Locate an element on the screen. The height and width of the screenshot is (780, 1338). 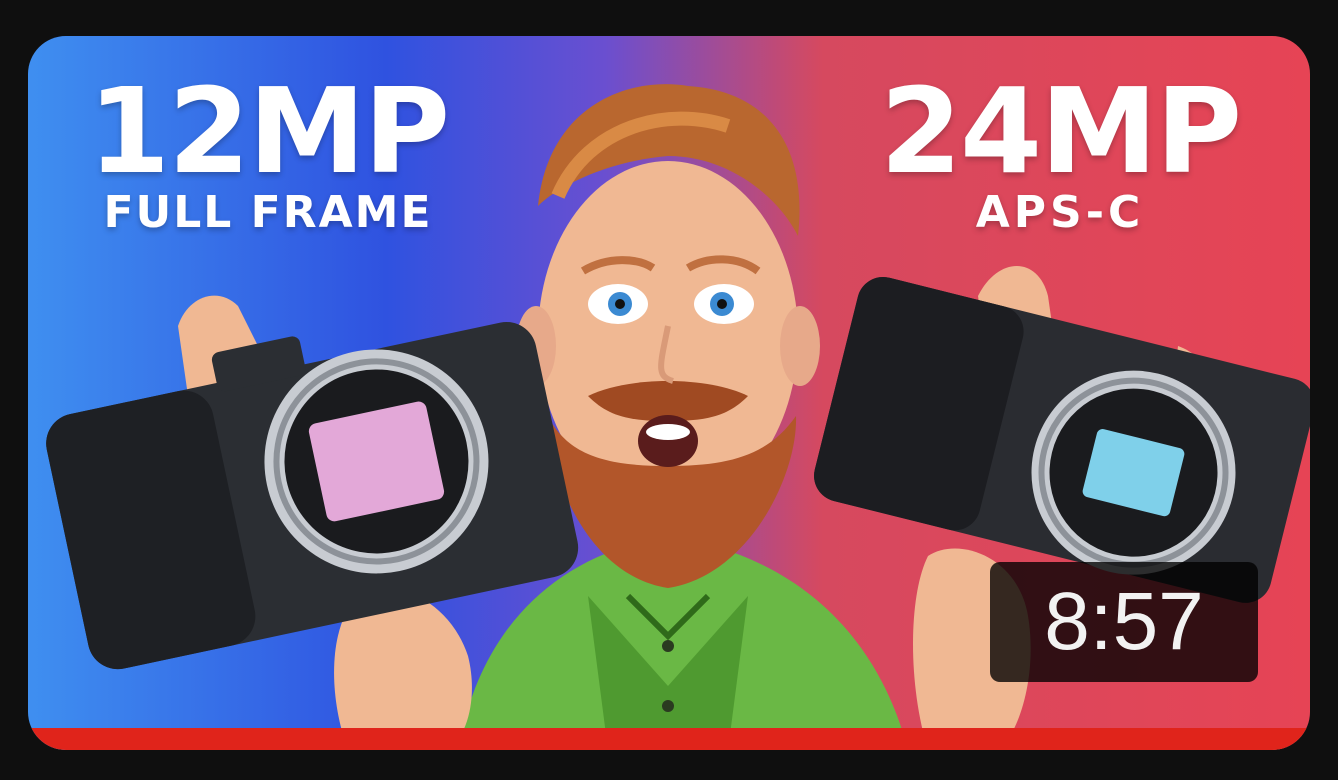
left-megapixel-label: 12MP is located at coordinates (269, 131).